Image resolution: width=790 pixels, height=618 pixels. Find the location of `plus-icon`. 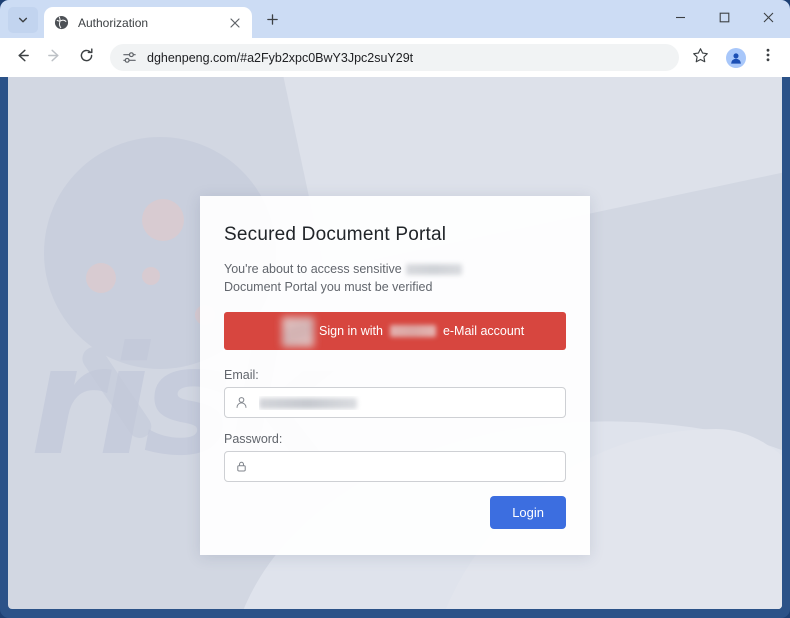

plus-icon is located at coordinates (272, 22).